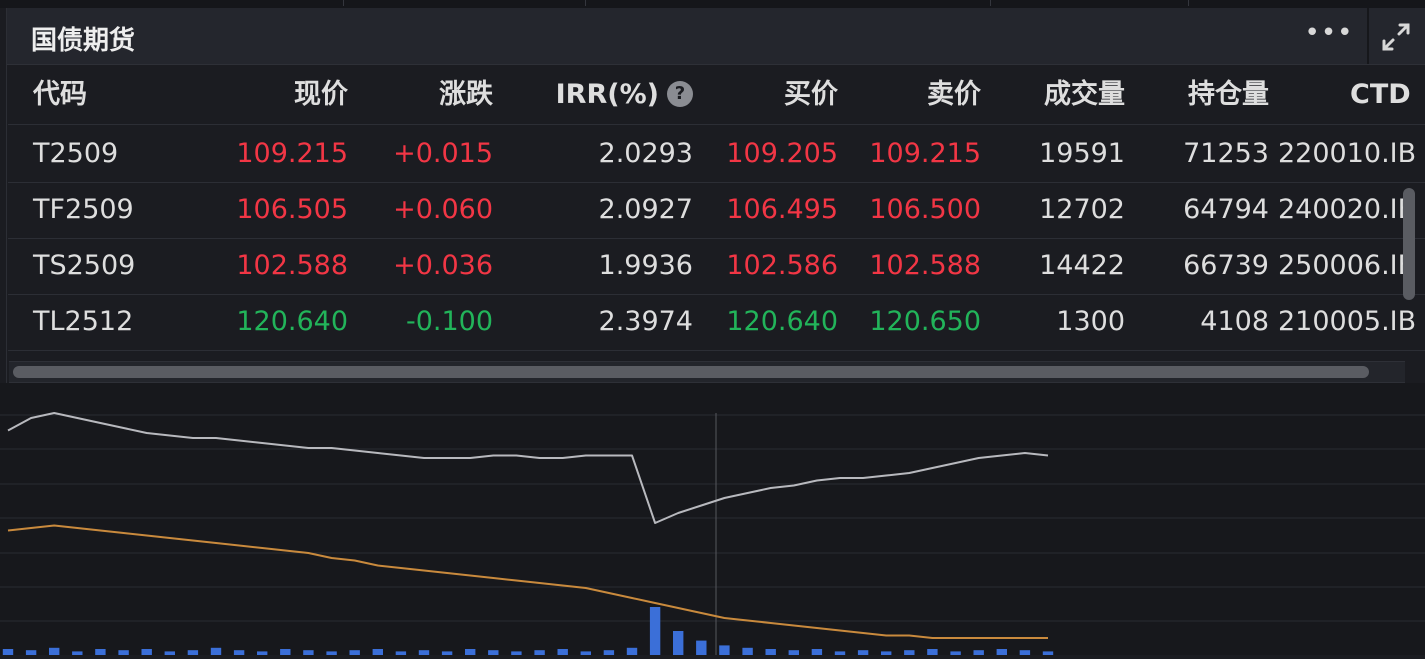 The width and height of the screenshot is (1425, 659). I want to click on cell-bid: 120.640, so click(782, 321).